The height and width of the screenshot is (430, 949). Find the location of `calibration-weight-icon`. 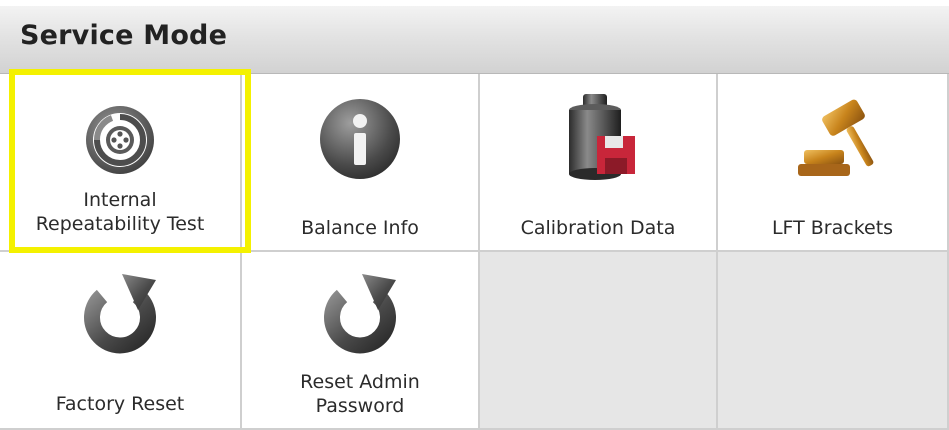

calibration-weight-icon is located at coordinates (598, 138).